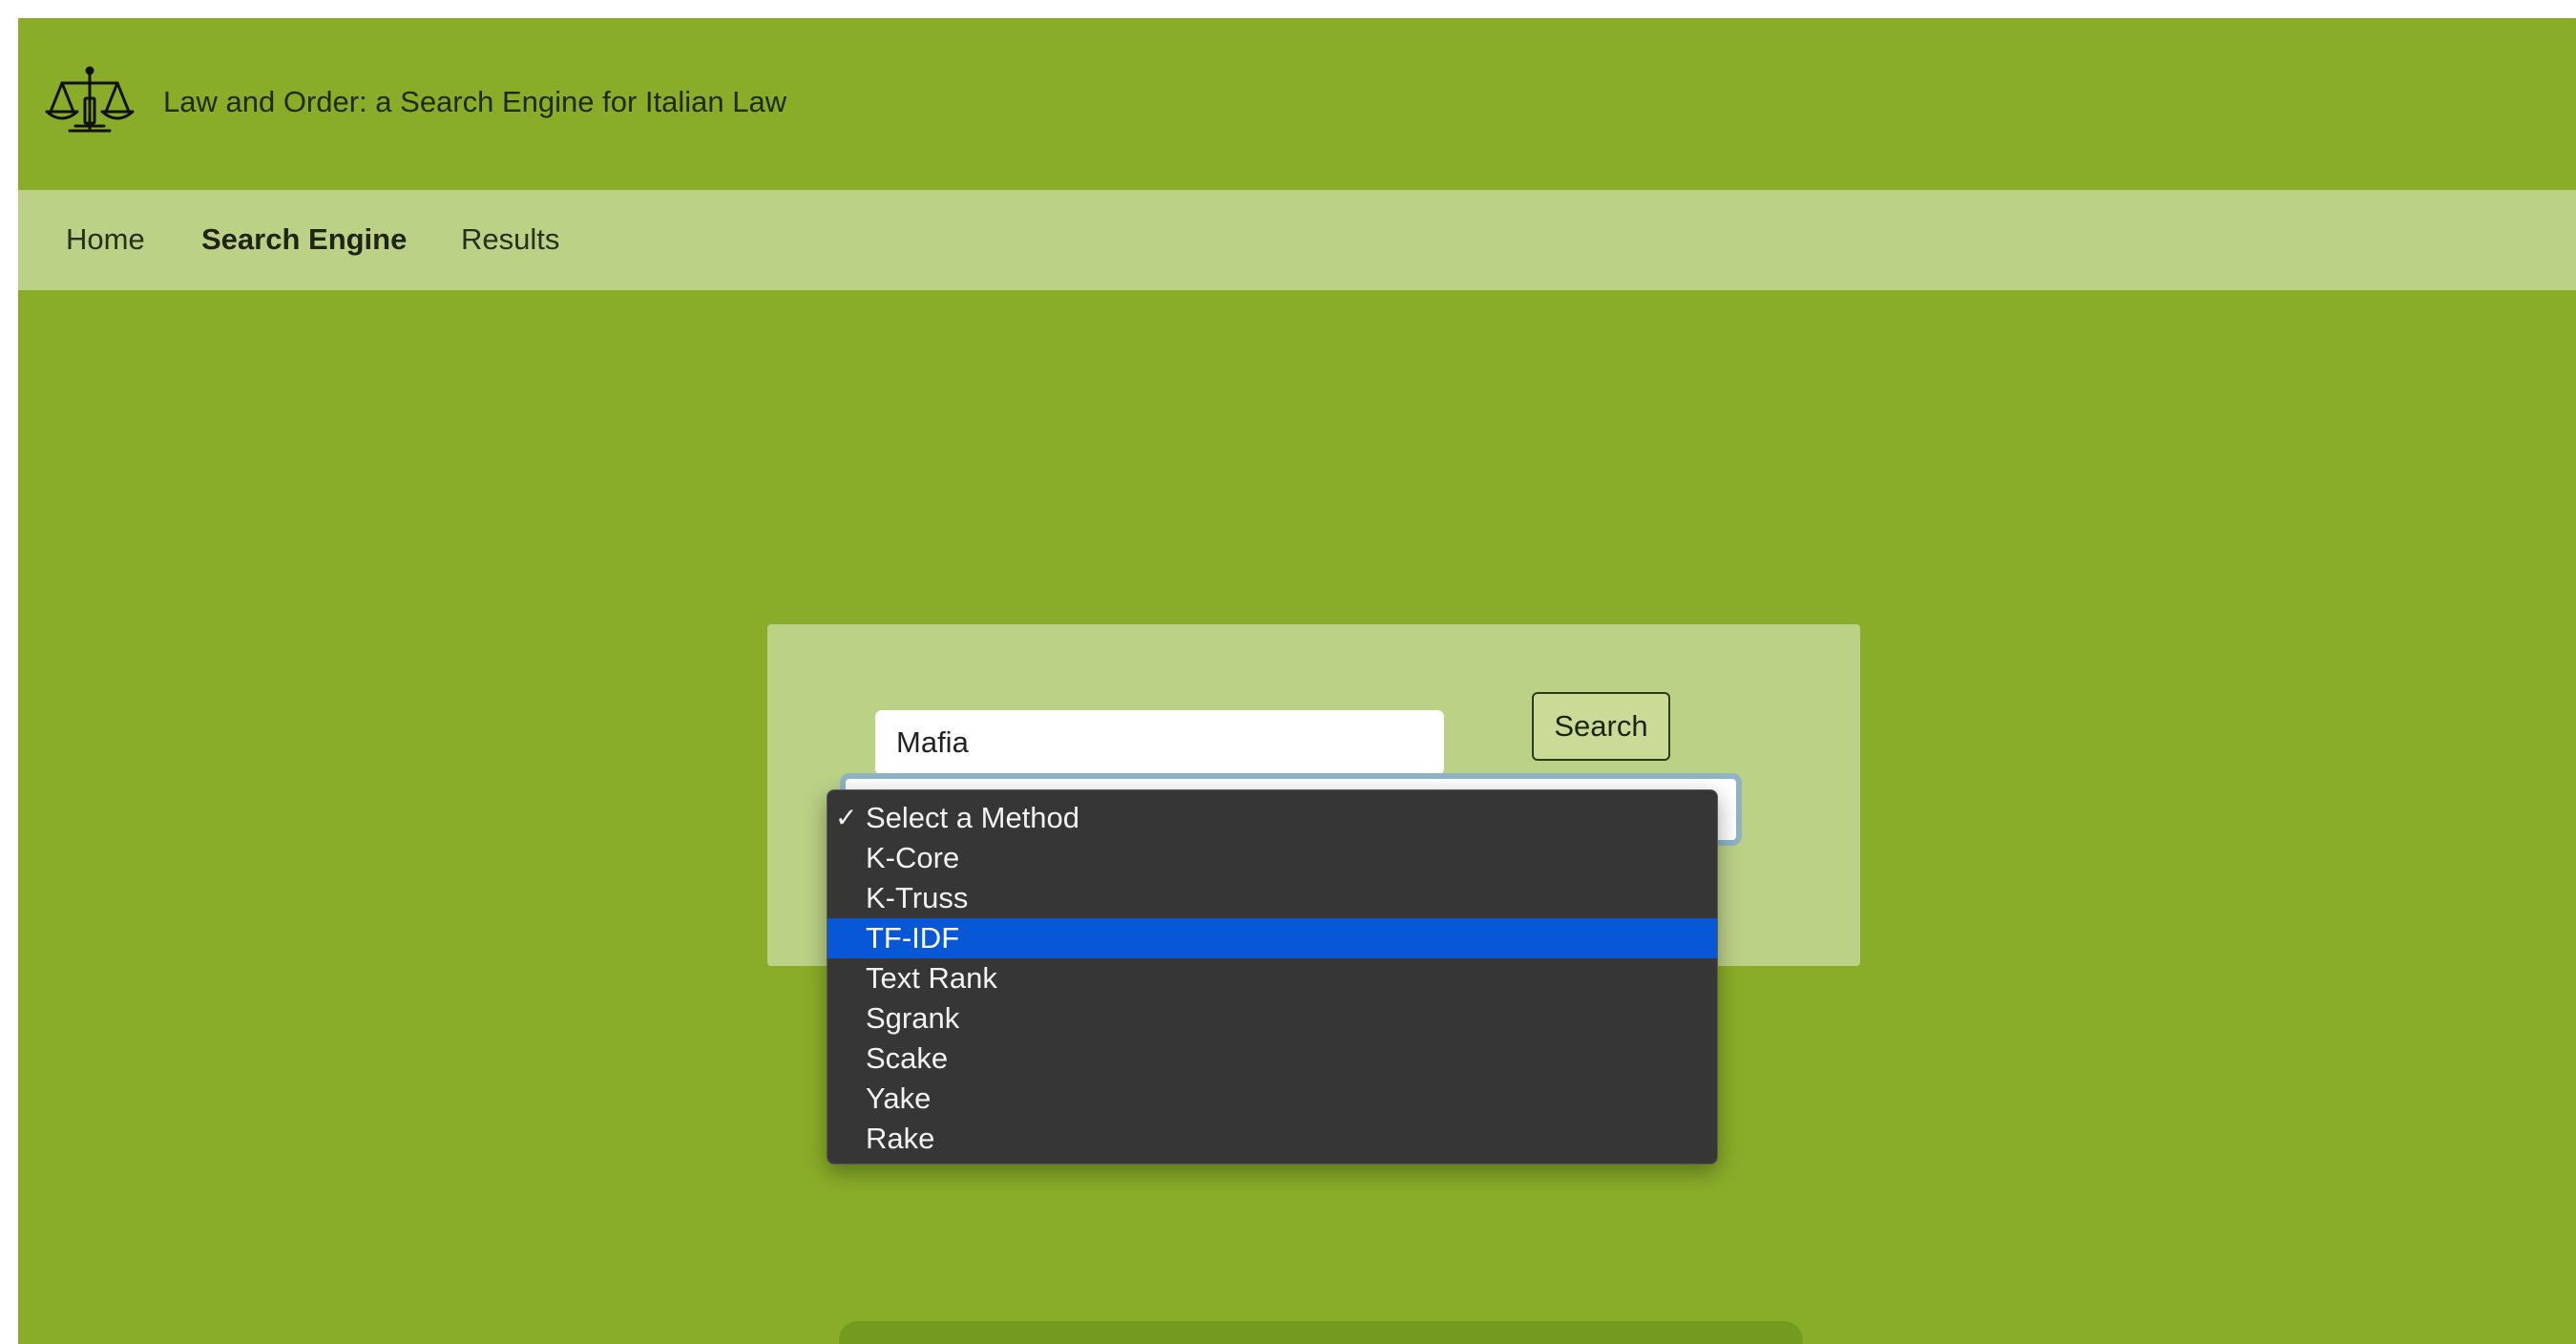 The width and height of the screenshot is (2576, 1344). Describe the element at coordinates (913, 1018) in the screenshot. I see `option-label: Sgrank` at that location.